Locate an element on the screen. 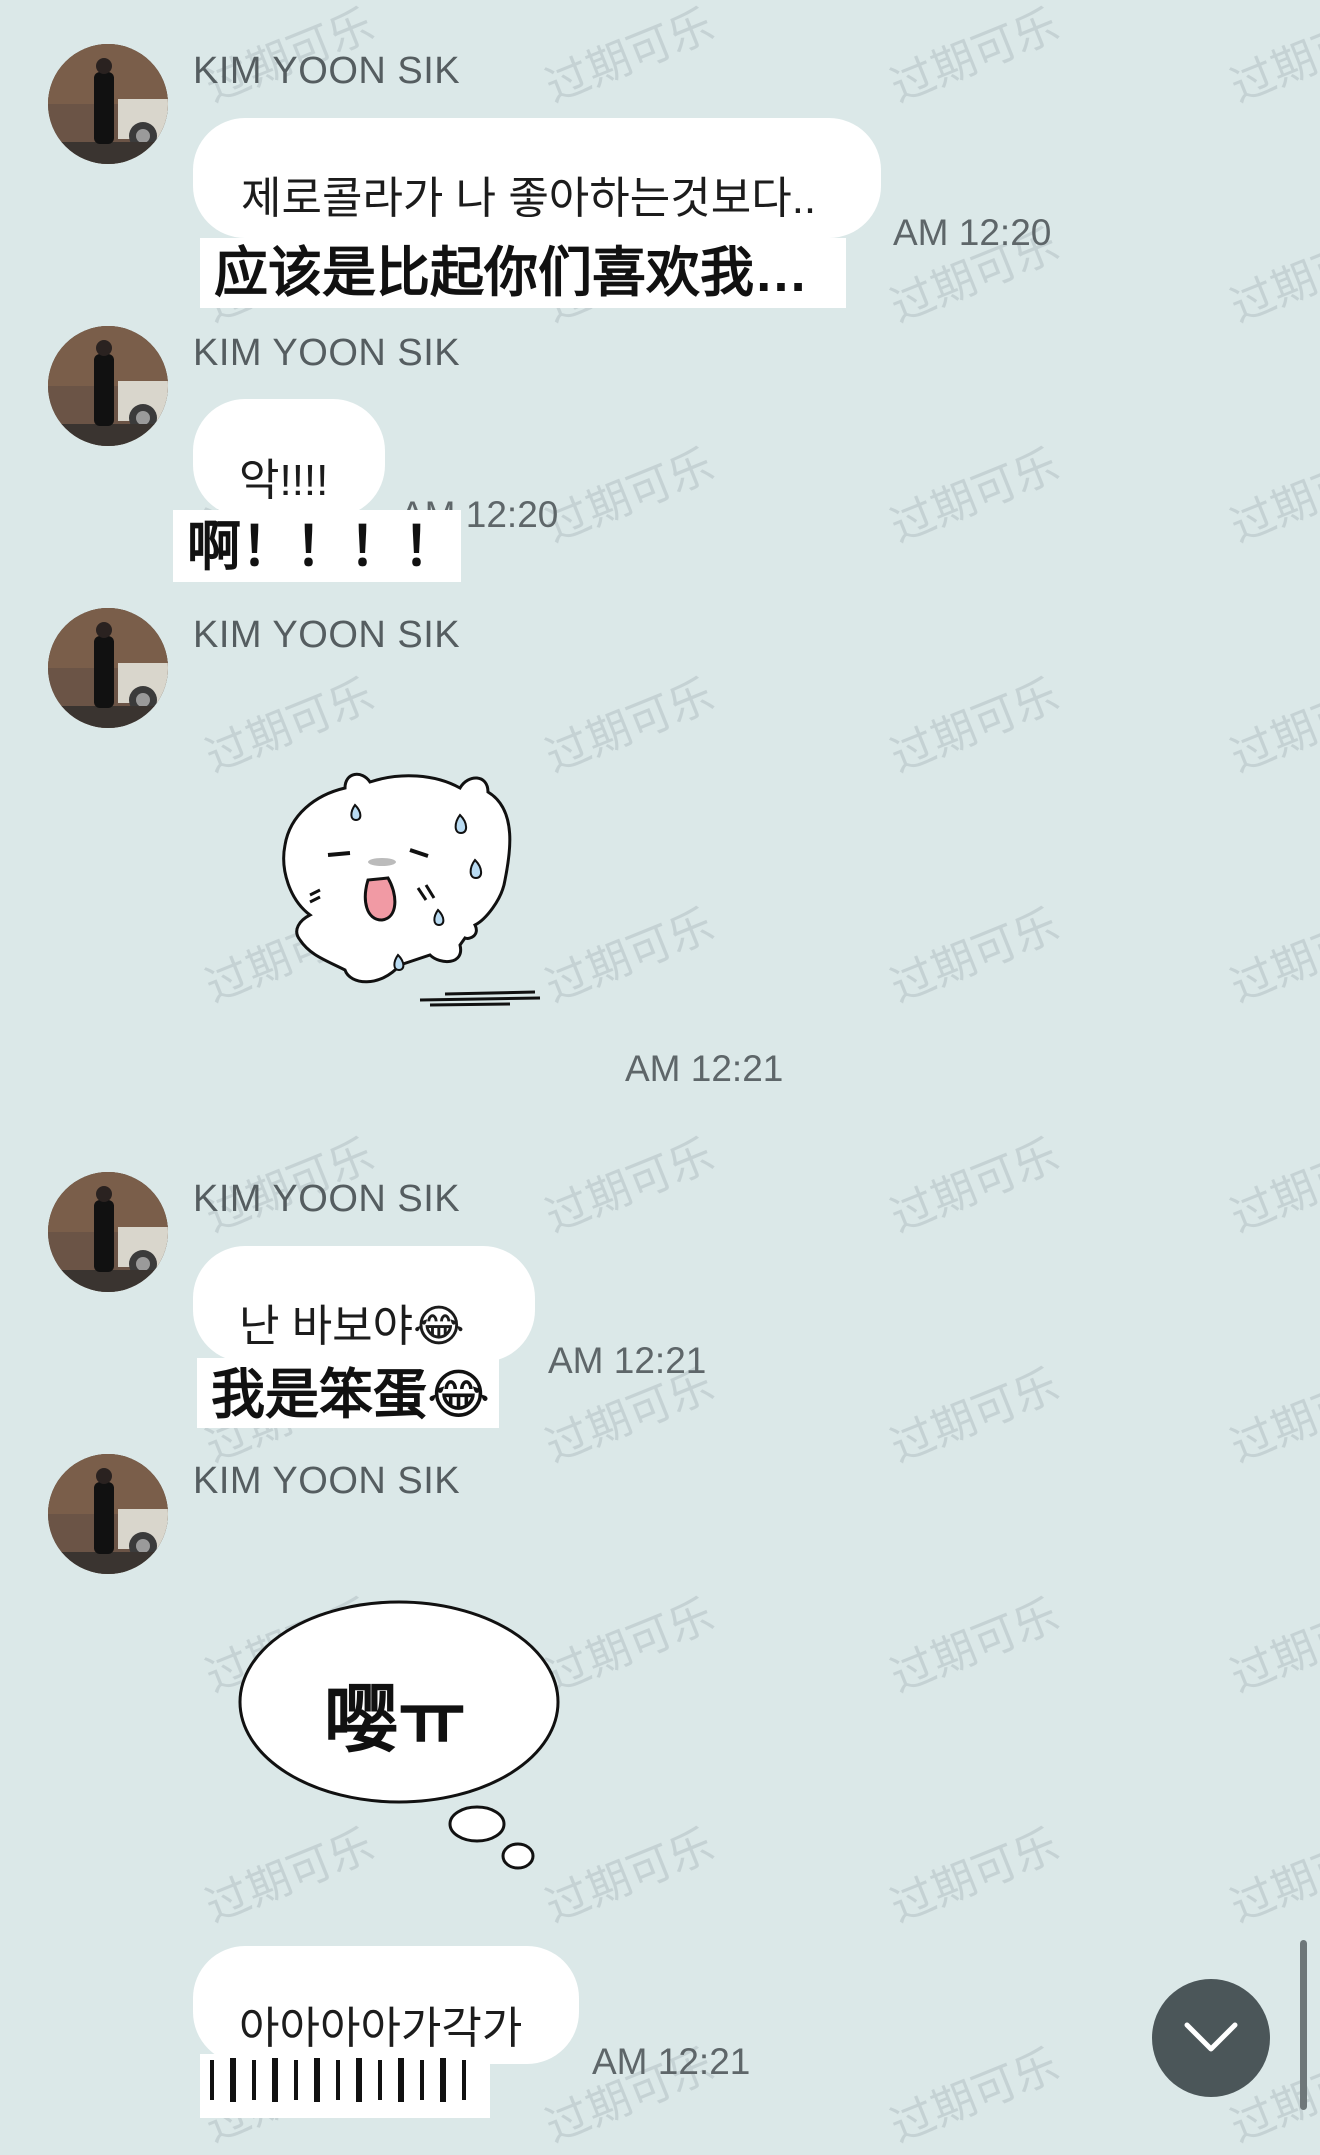  scroll-to-bottom-button is located at coordinates (1211, 2038).